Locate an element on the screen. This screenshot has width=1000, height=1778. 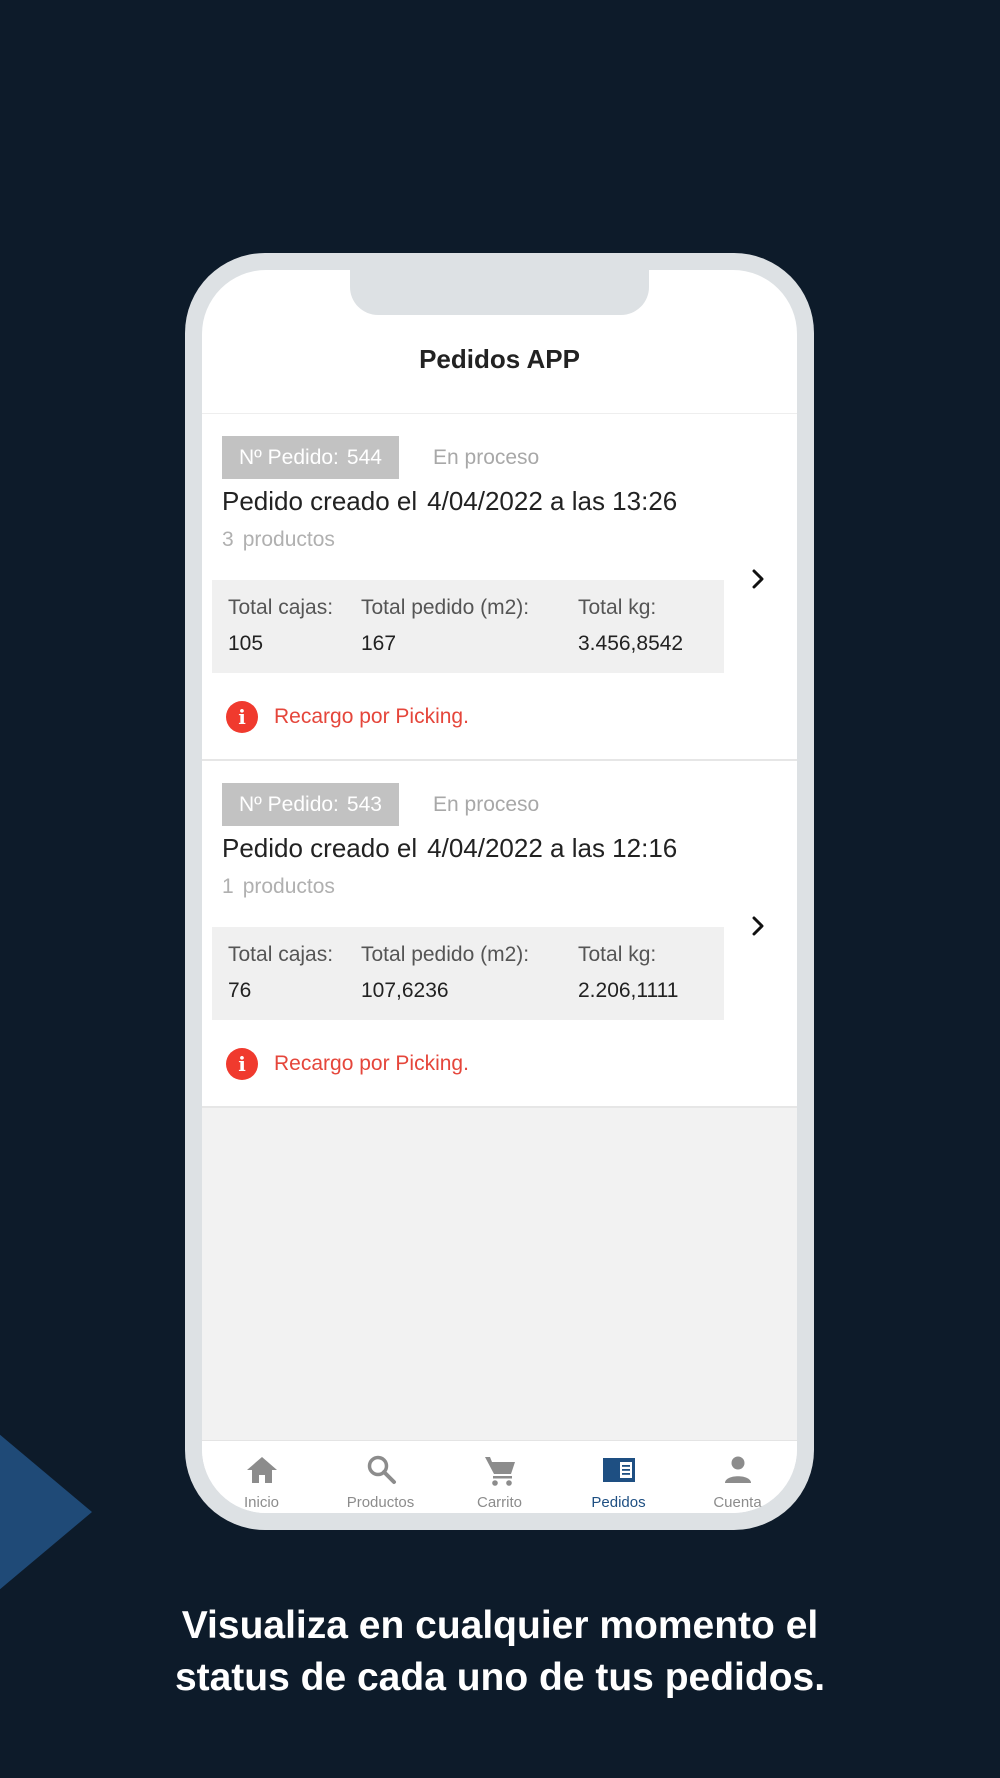
bottom-tab-bar: Inicio Productos Carrito Pedidos Cuenta is located at coordinates (499, 1476).